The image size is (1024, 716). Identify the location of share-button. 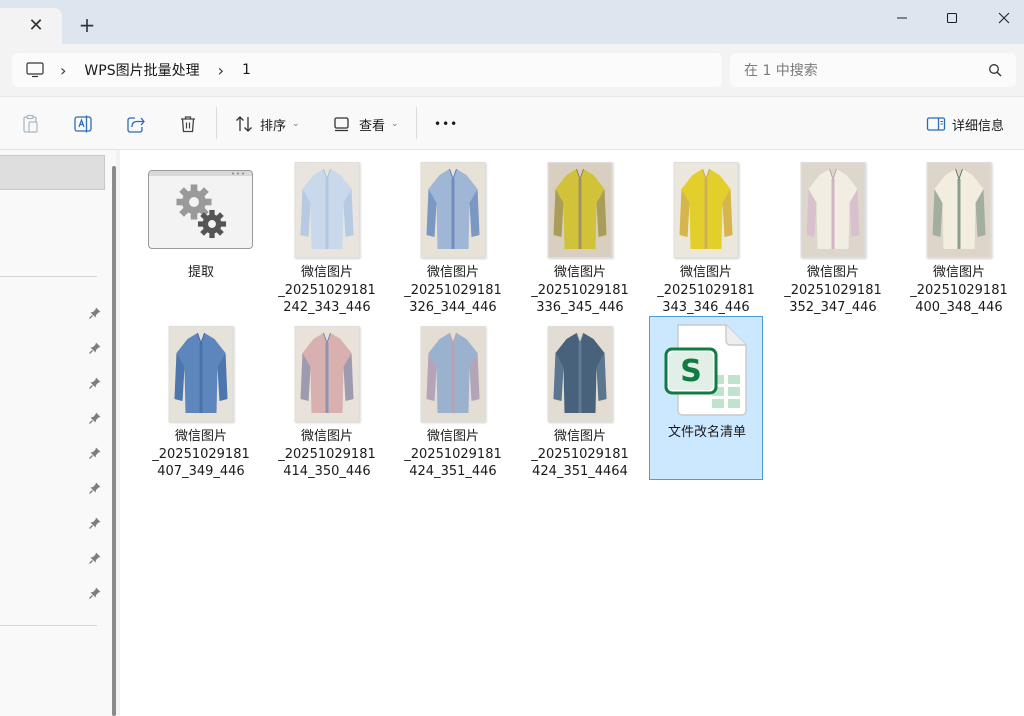
(136, 124).